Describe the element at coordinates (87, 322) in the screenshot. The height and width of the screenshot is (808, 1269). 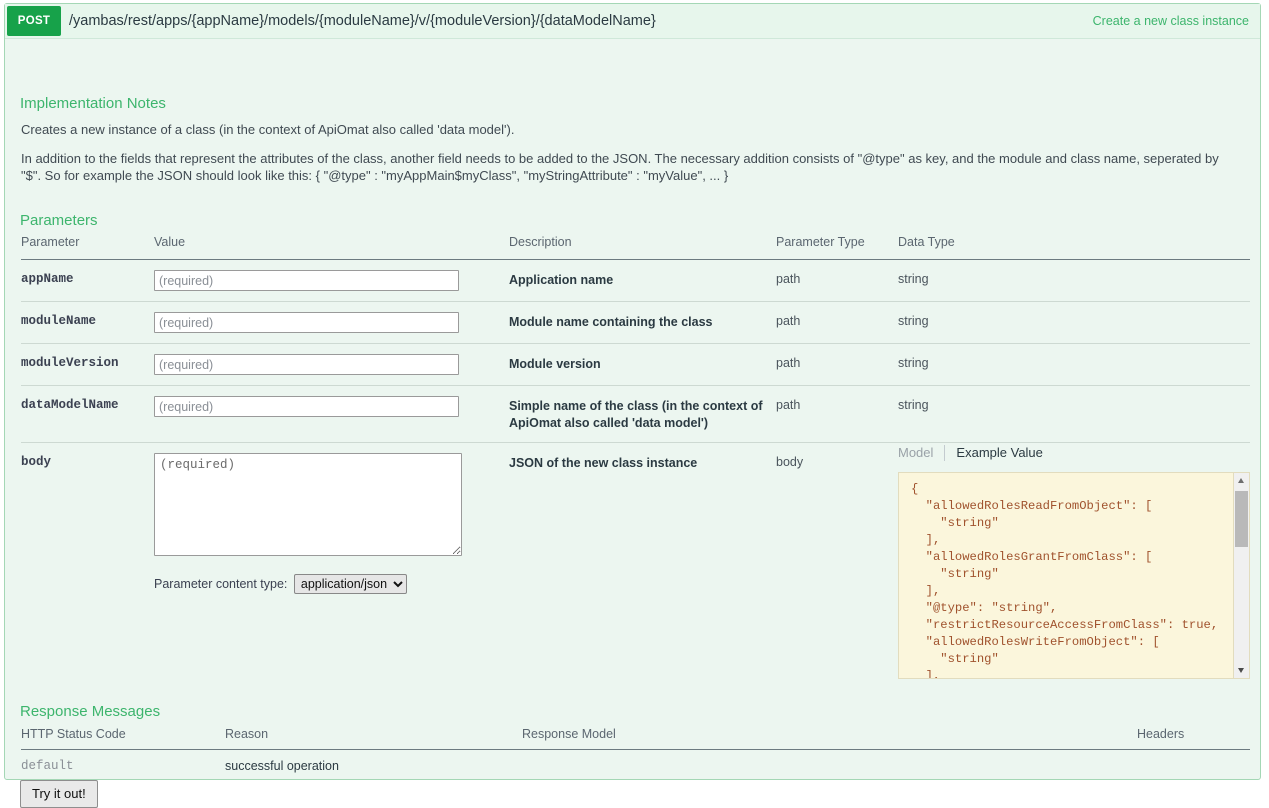
I see `parameter-name-modulename: moduleName` at that location.